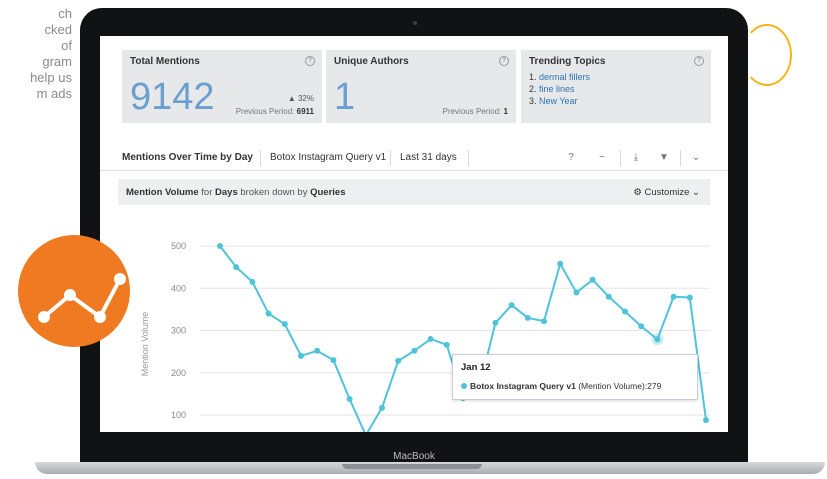 This screenshot has width=827, height=479. I want to click on side-text-line: of, so click(66, 45).